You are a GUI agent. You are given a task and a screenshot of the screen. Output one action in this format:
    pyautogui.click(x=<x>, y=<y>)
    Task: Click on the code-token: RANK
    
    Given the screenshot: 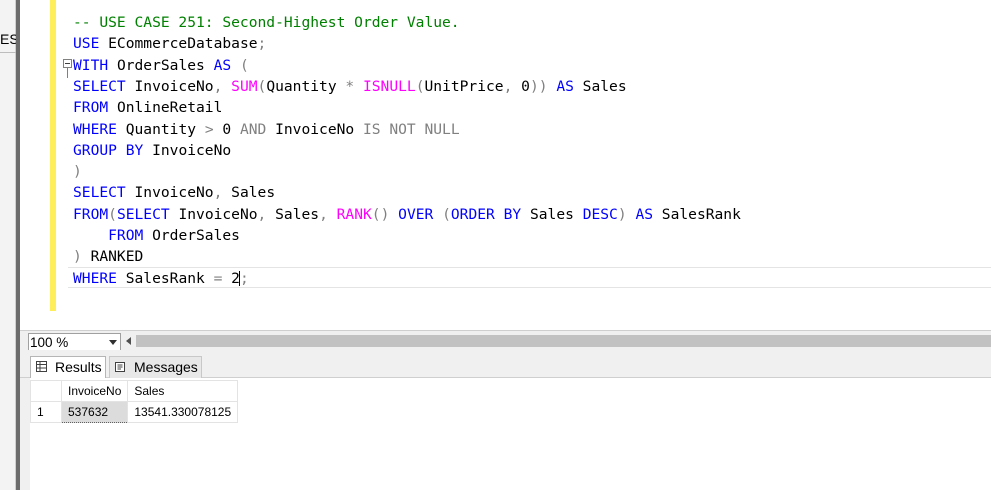 What is the action you would take?
    pyautogui.click(x=354, y=214)
    